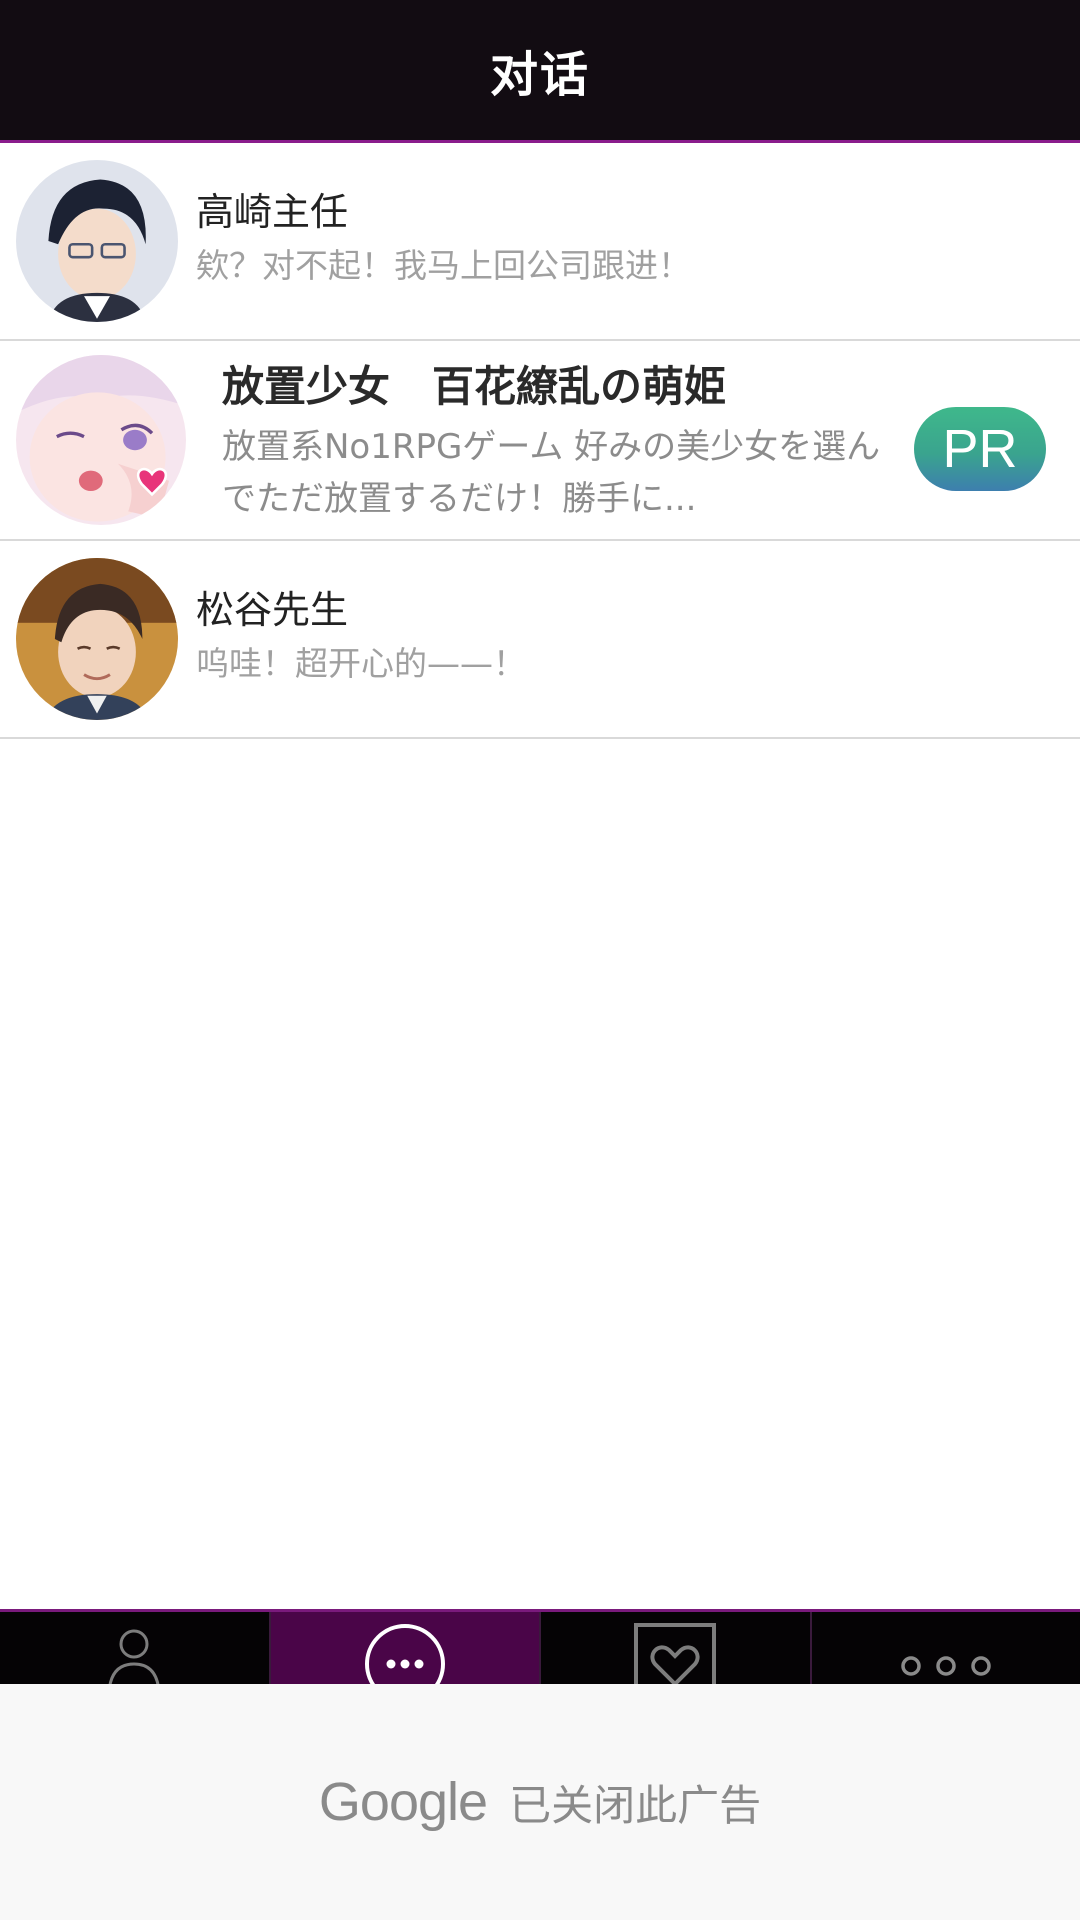 This screenshot has width=1080, height=1920. I want to click on chat-bubble-icon, so click(404, 1655).